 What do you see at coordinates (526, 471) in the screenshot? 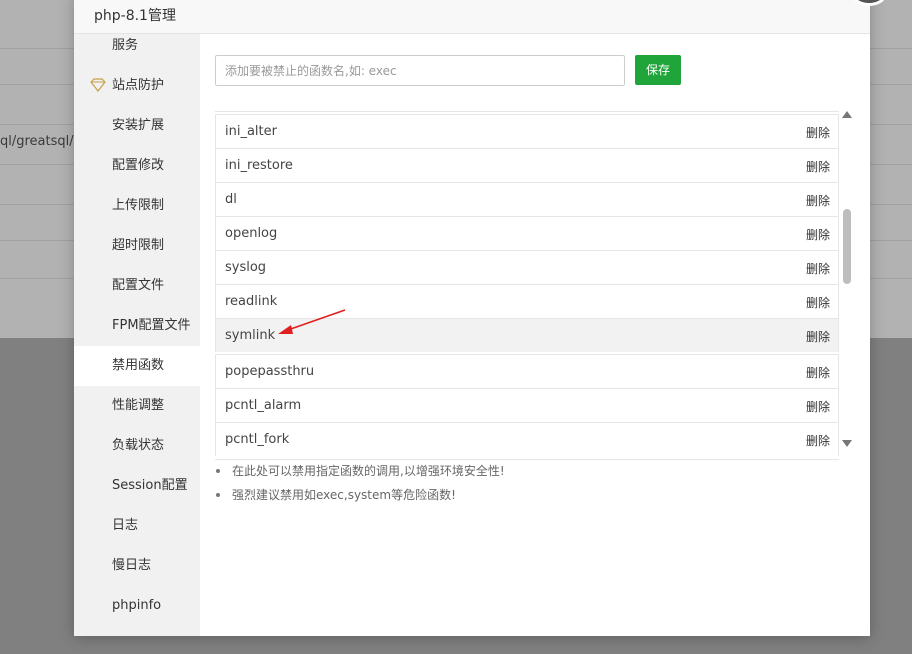
I see `tip-item: 在此处可以禁用指定函数的调用,以增强环境安全性!` at bounding box center [526, 471].